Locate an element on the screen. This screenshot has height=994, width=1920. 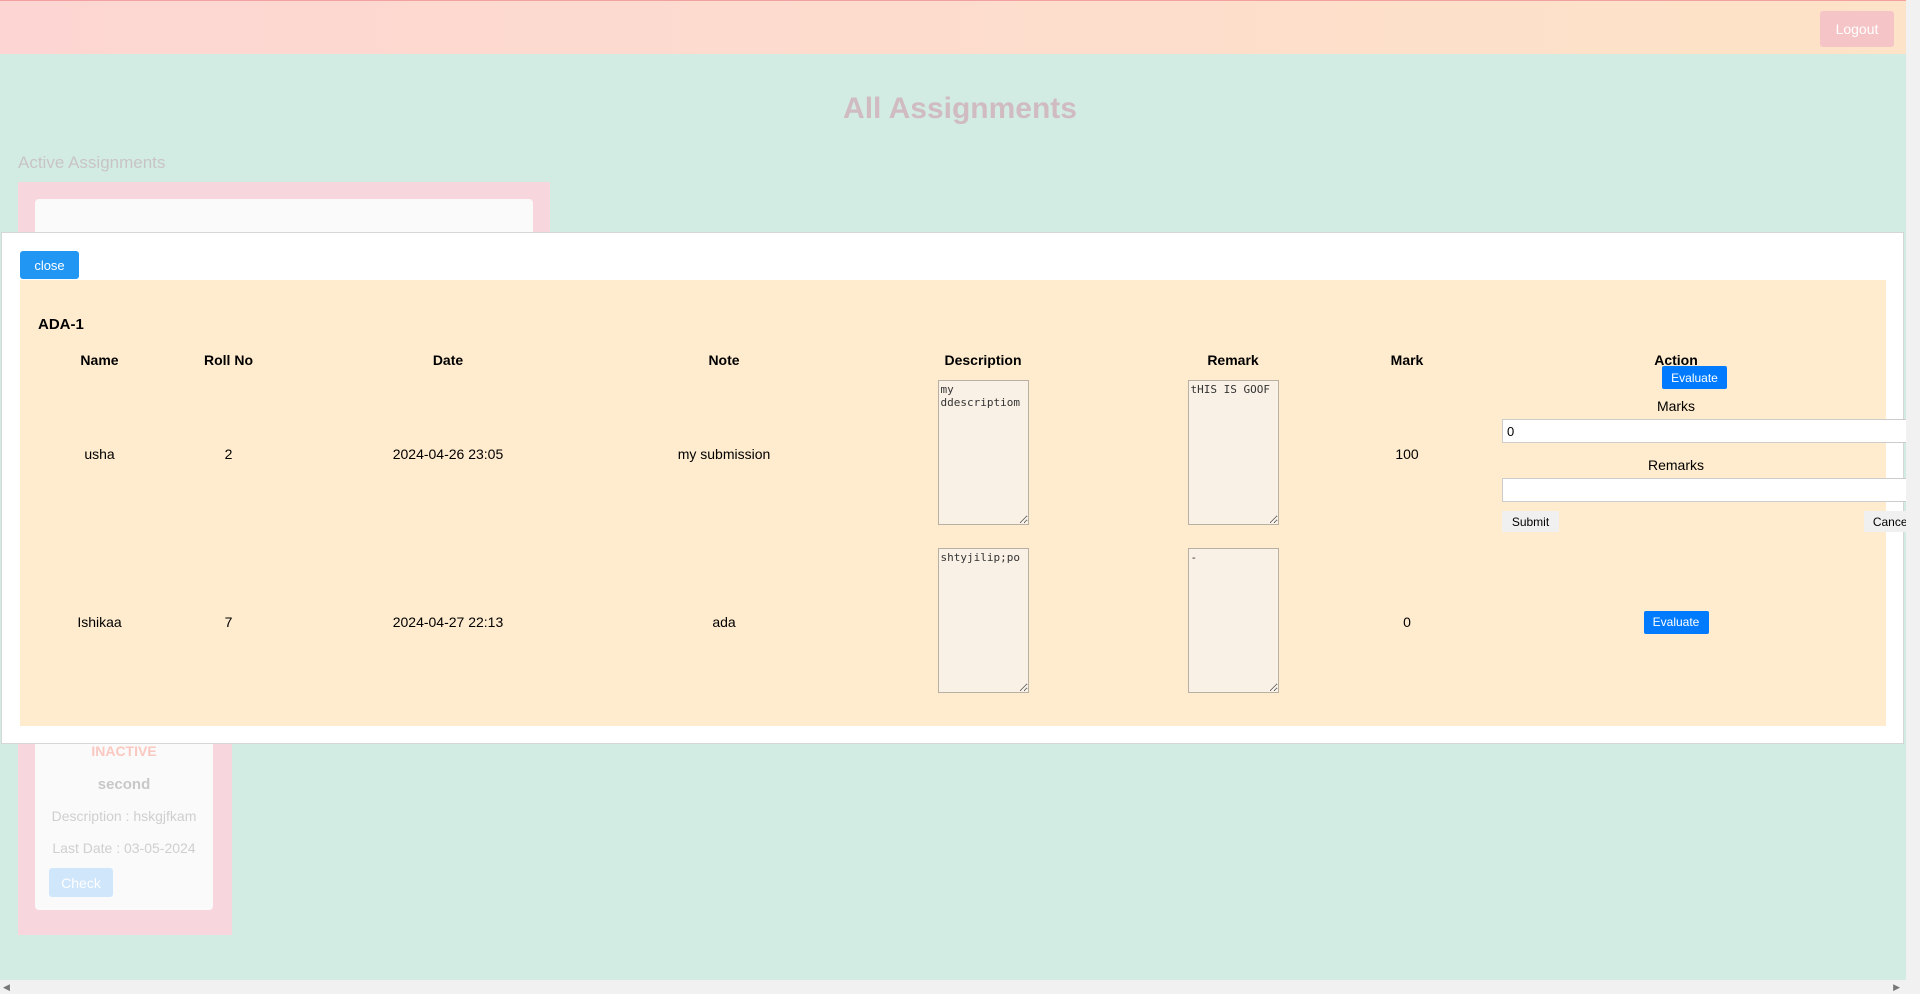
cell-remark: - is located at coordinates (1233, 622).